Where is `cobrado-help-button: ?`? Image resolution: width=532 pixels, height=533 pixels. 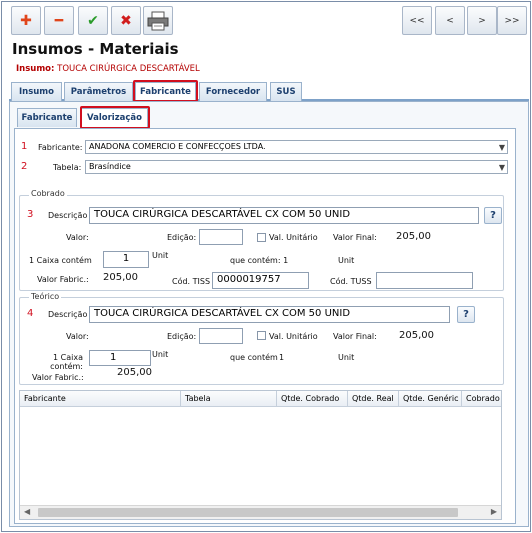
cobrado-help-button: ? is located at coordinates (493, 215).